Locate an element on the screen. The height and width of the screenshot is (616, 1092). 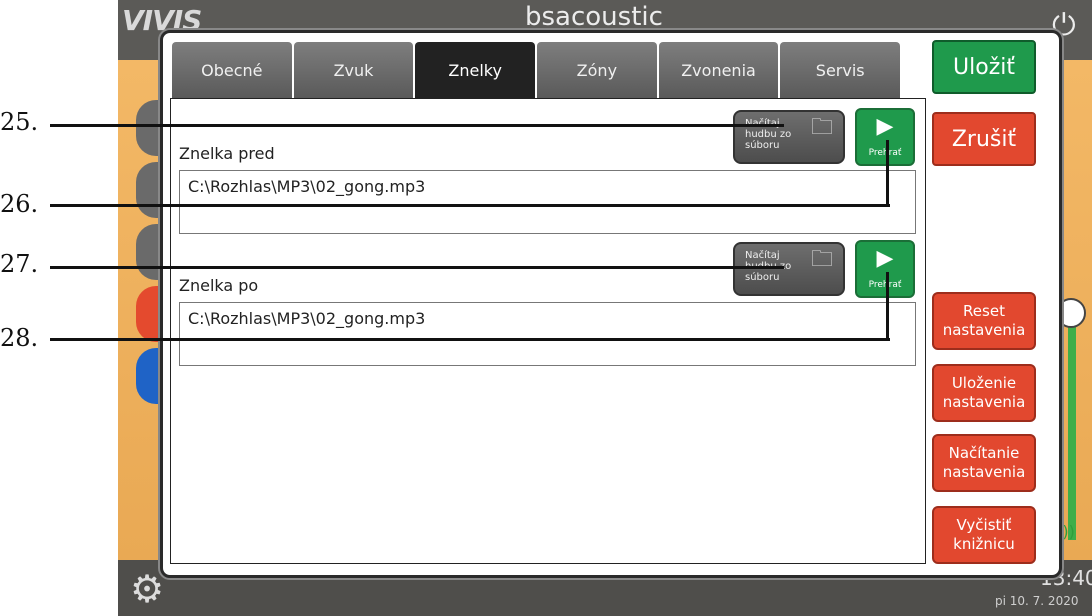
save-settings-button: Uloženie nastavenia is located at coordinates (984, 393).